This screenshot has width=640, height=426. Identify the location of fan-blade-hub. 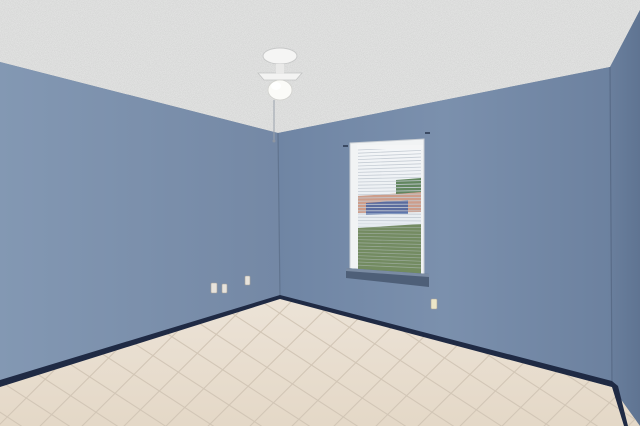
(280, 76).